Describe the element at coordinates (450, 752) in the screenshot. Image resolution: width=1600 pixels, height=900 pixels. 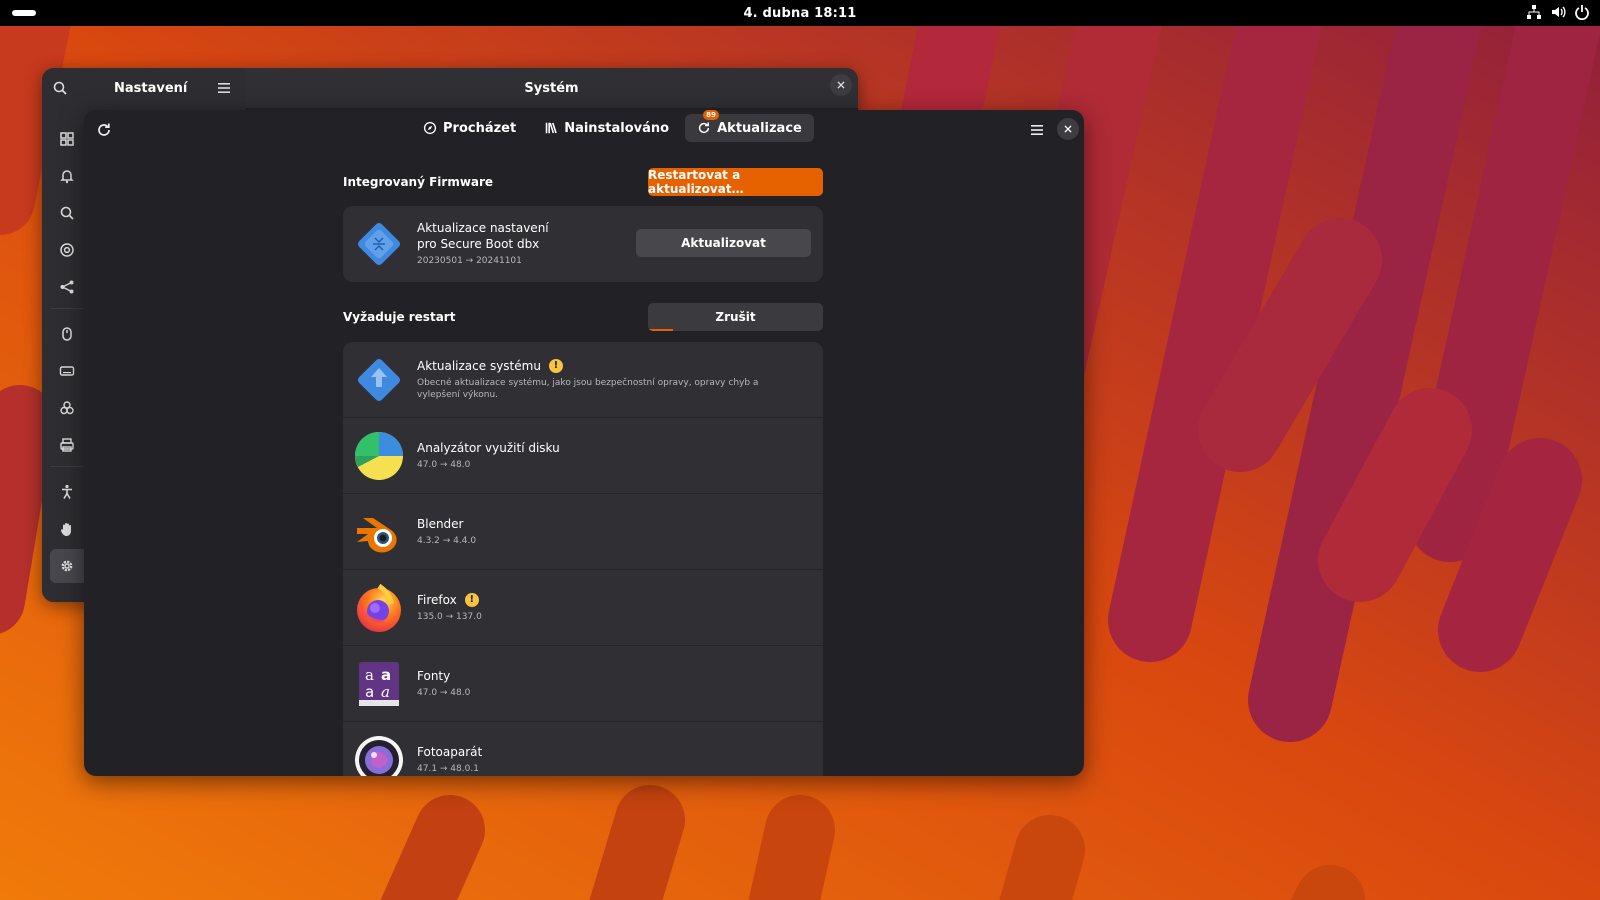
I see `app-name: Fotoaparát` at that location.